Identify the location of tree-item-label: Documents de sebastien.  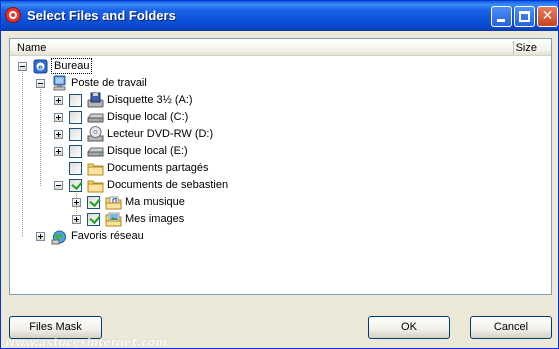
(167, 185).